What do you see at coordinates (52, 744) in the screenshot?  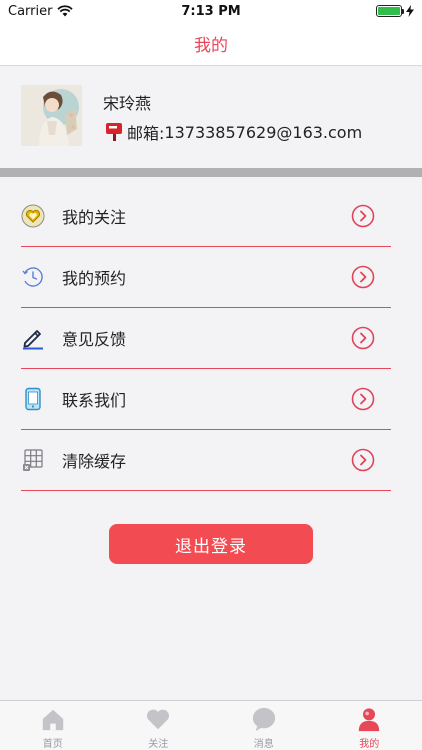 I see `tab-label: 首页` at bounding box center [52, 744].